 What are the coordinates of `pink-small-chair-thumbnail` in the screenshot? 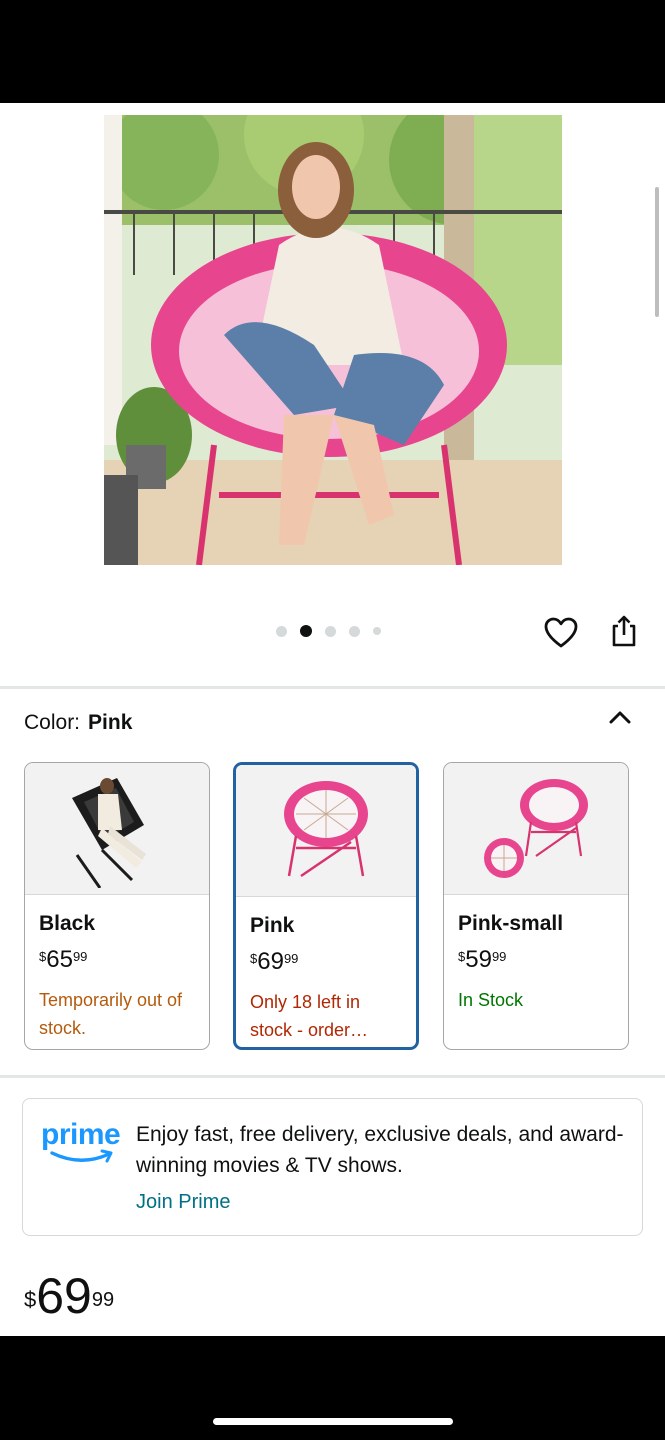 It's located at (536, 828).